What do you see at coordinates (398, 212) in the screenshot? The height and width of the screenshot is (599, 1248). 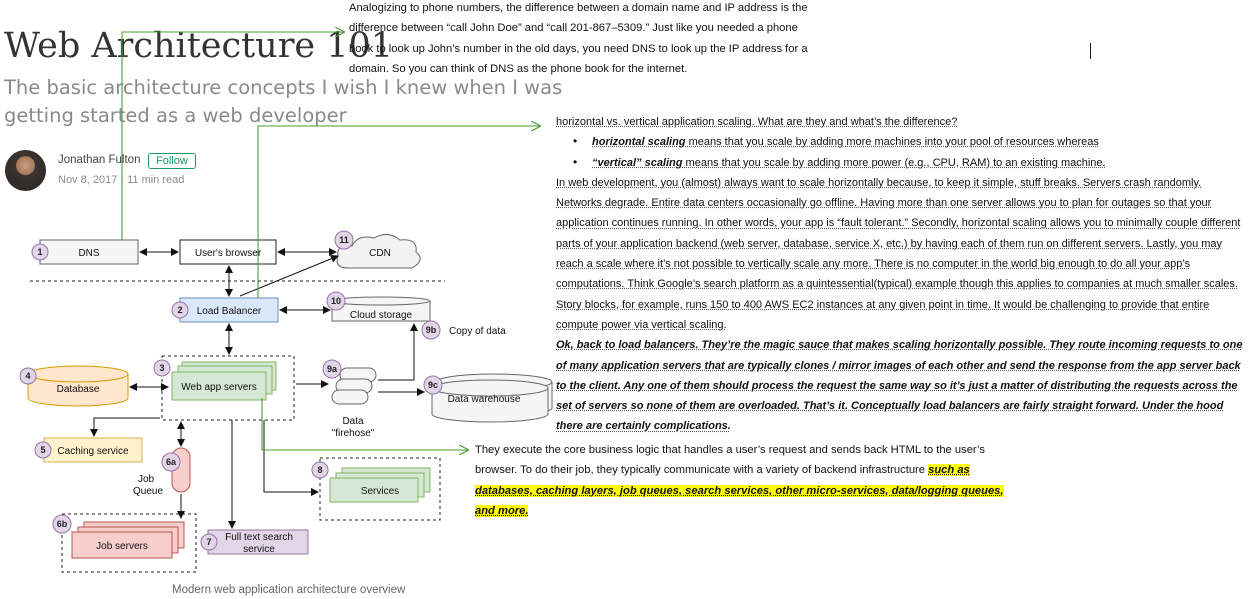 I see `load-balancer-annotation-arrow` at bounding box center [398, 212].